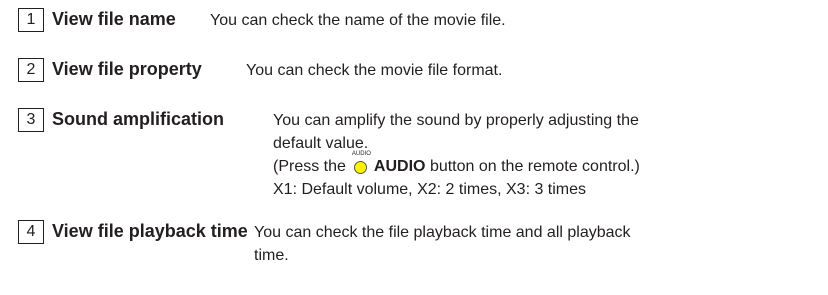 The height and width of the screenshot is (295, 828). I want to click on audio-button-icon: AUDIO, so click(361, 162).